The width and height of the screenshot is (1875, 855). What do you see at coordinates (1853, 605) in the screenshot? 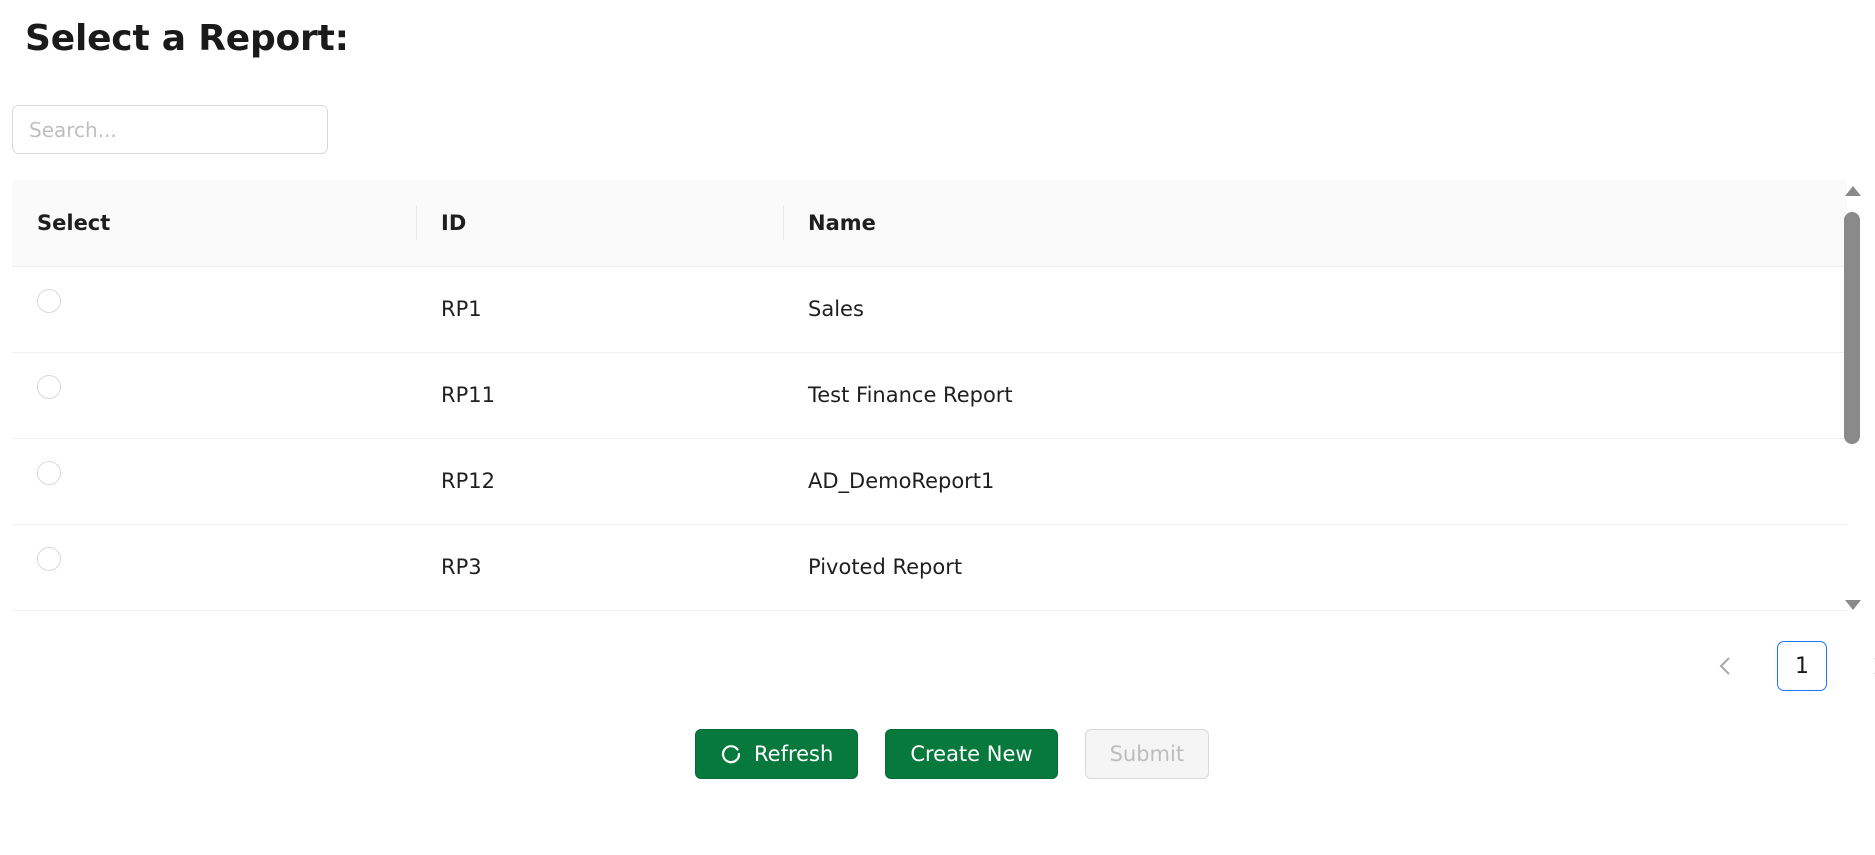
I see `scroll-down-arrow-icon` at bounding box center [1853, 605].